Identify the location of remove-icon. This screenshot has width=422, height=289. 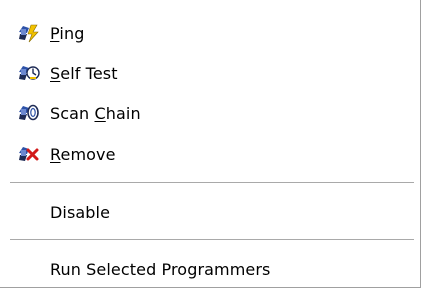
(28, 154).